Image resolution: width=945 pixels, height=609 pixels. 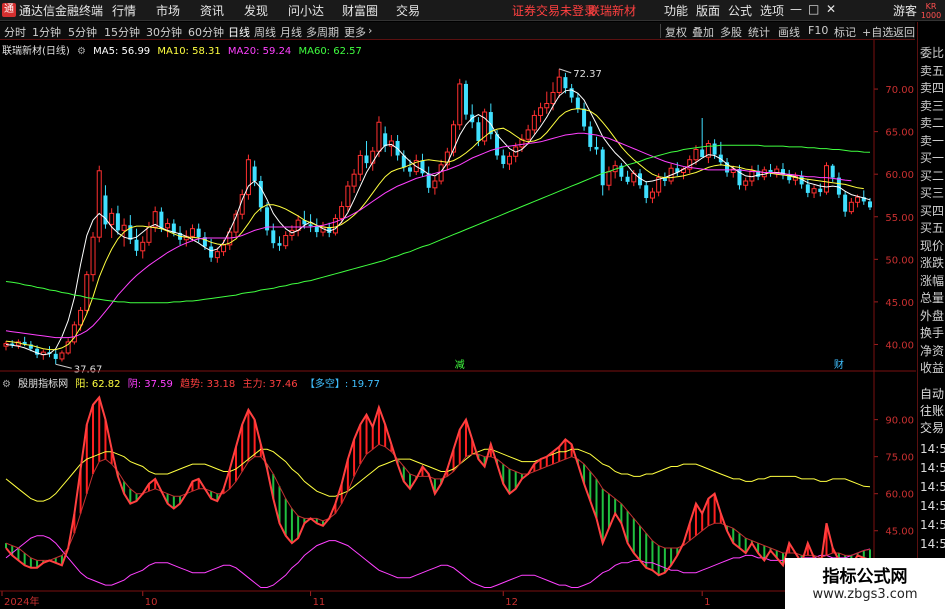 What do you see at coordinates (330, 51) in the screenshot?
I see `ma60-label: MA60: 62.57` at bounding box center [330, 51].